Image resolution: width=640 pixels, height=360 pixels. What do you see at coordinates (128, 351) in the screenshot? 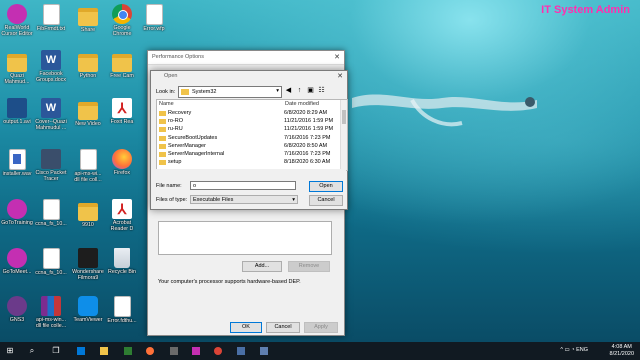
I see `store-icon` at bounding box center [128, 351].